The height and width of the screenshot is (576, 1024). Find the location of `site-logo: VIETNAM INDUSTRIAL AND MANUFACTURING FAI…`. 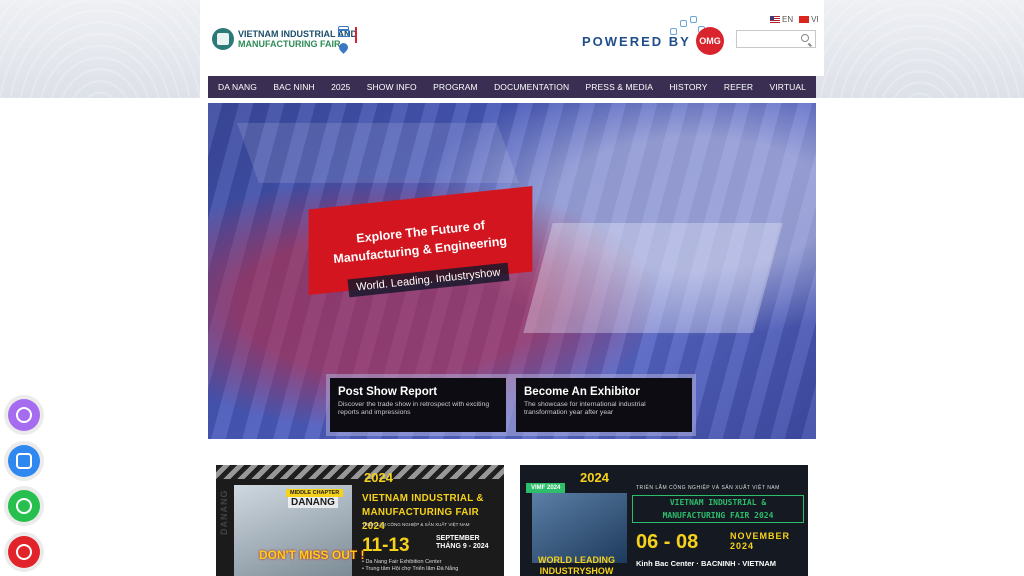

site-logo: VIETNAM INDUSTRIAL AND MANUFACTURING FAI… is located at coordinates (284, 39).